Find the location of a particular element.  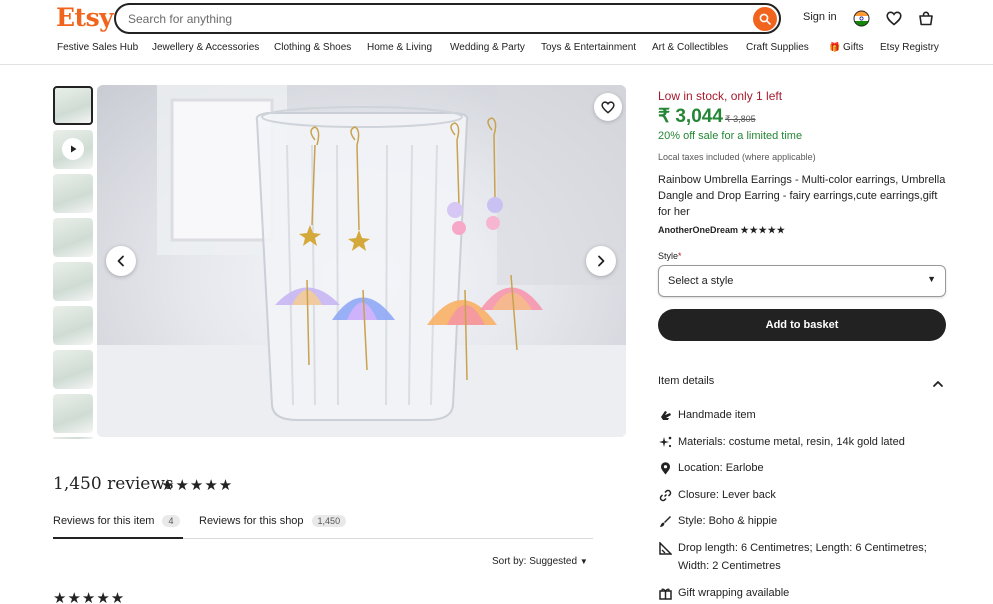

location-pin-icon is located at coordinates (665, 468).